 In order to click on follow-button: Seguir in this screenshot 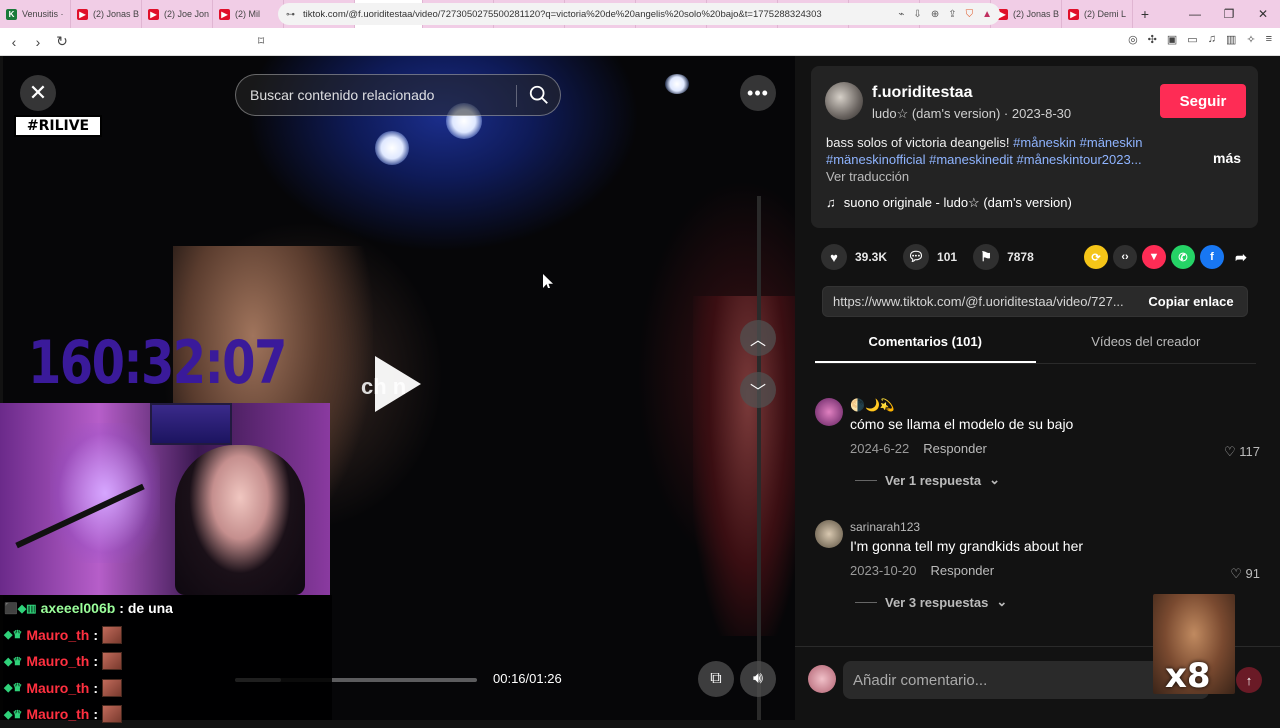, I will do `click(1203, 101)`.